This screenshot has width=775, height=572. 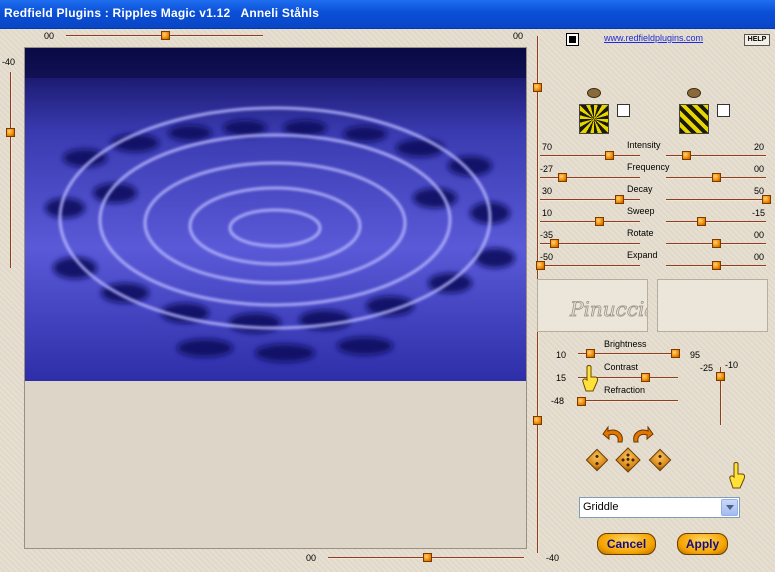 What do you see at coordinates (558, 401) in the screenshot?
I see `refraction-value: -48` at bounding box center [558, 401].